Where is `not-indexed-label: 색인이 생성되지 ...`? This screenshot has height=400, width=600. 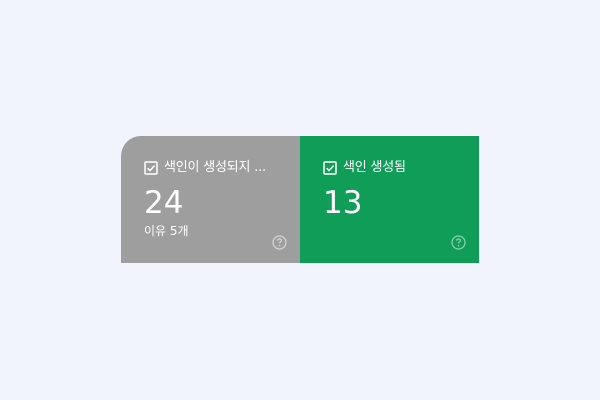
not-indexed-label: 색인이 생성되지 ... is located at coordinates (215, 167).